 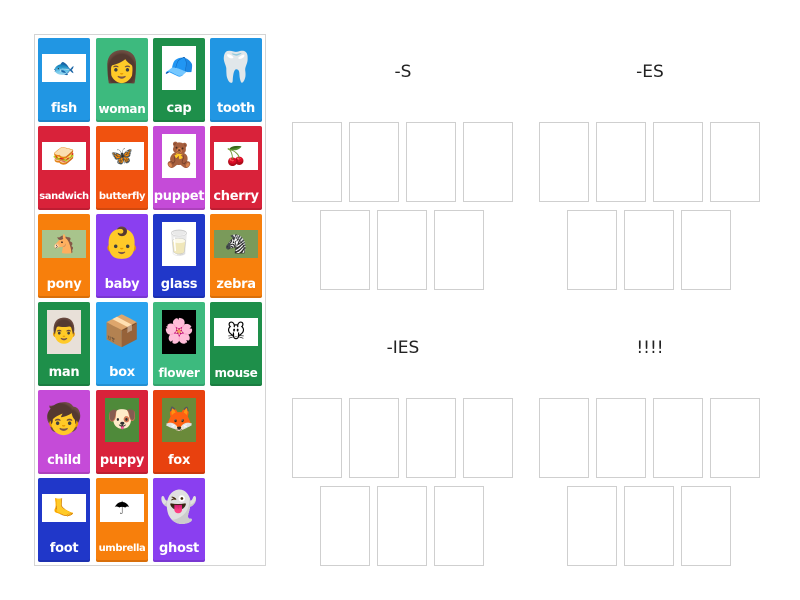 I want to click on child-picture: 🧒, so click(x=64, y=420).